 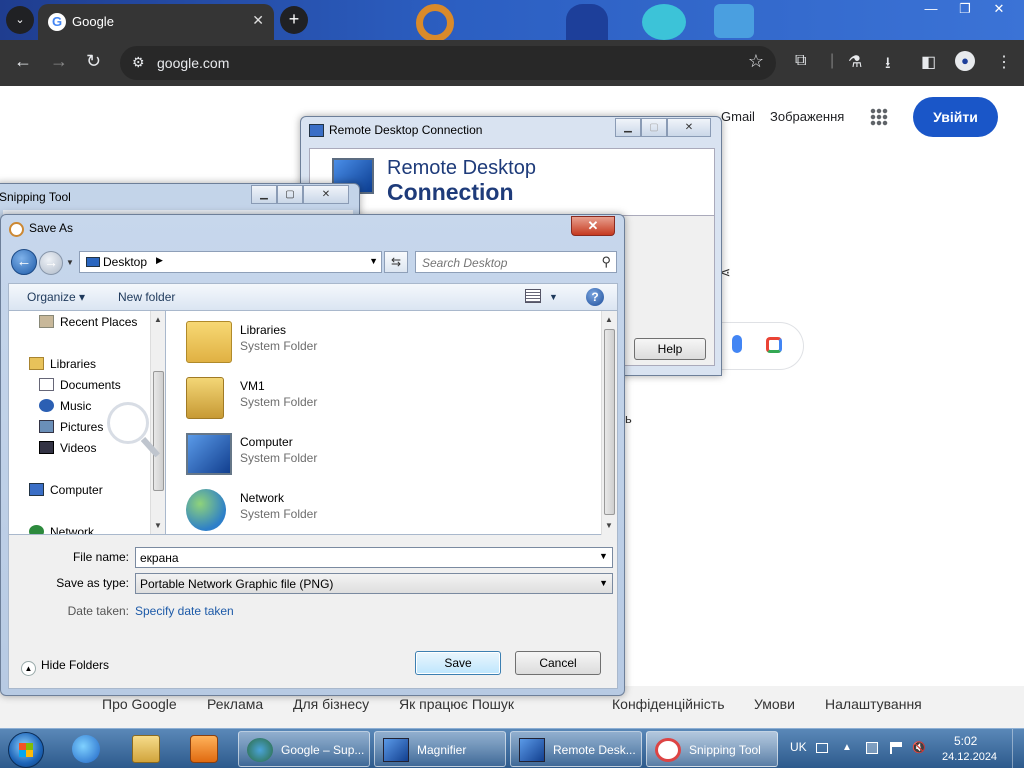 I want to click on clock-time: 5:02, so click(x=965, y=741).